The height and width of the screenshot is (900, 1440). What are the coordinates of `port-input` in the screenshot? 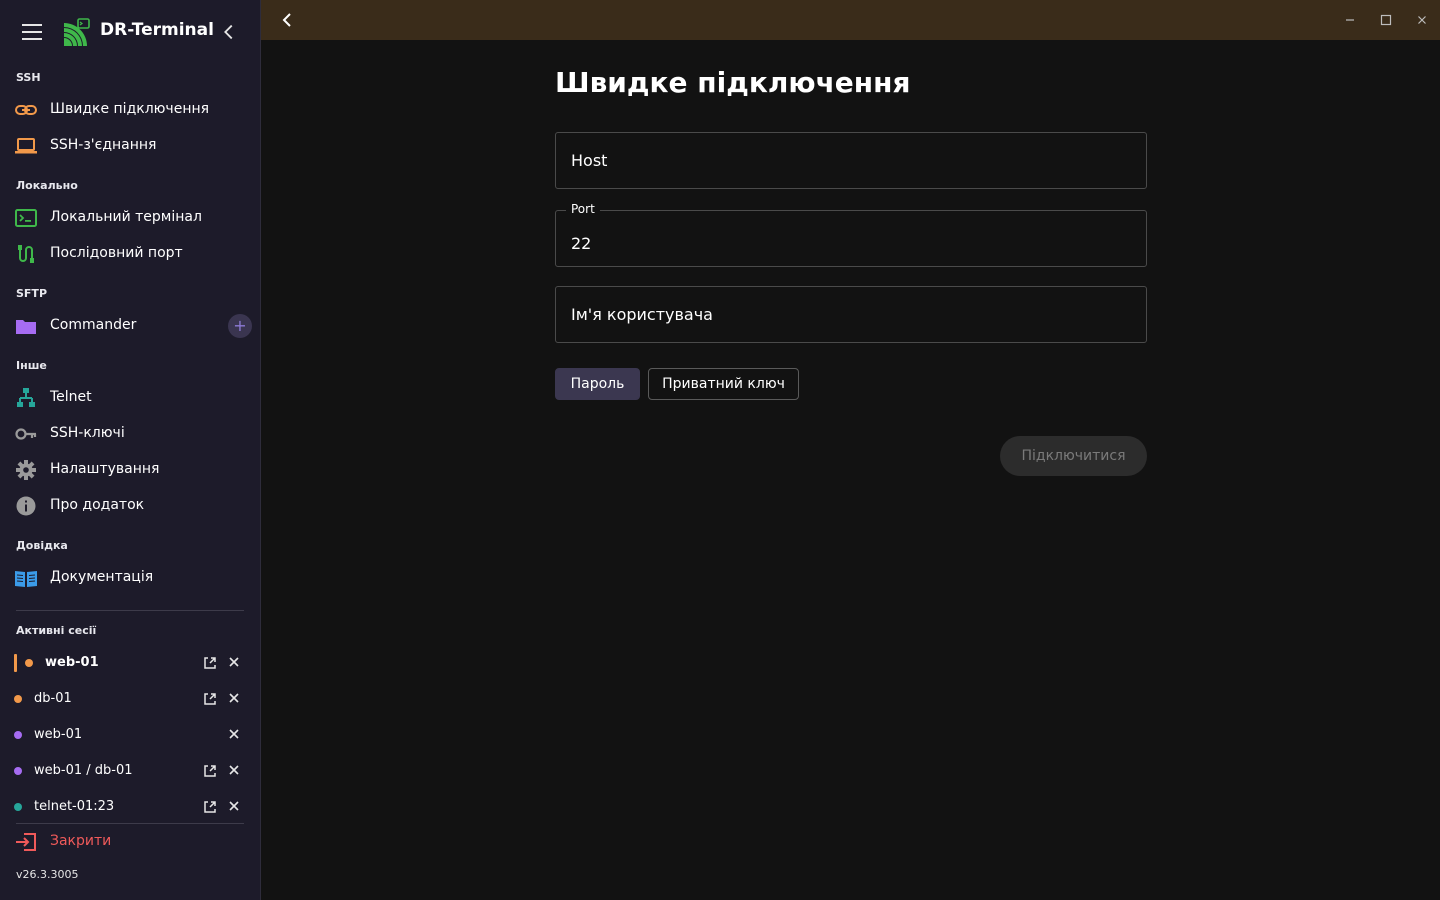 It's located at (851, 243).